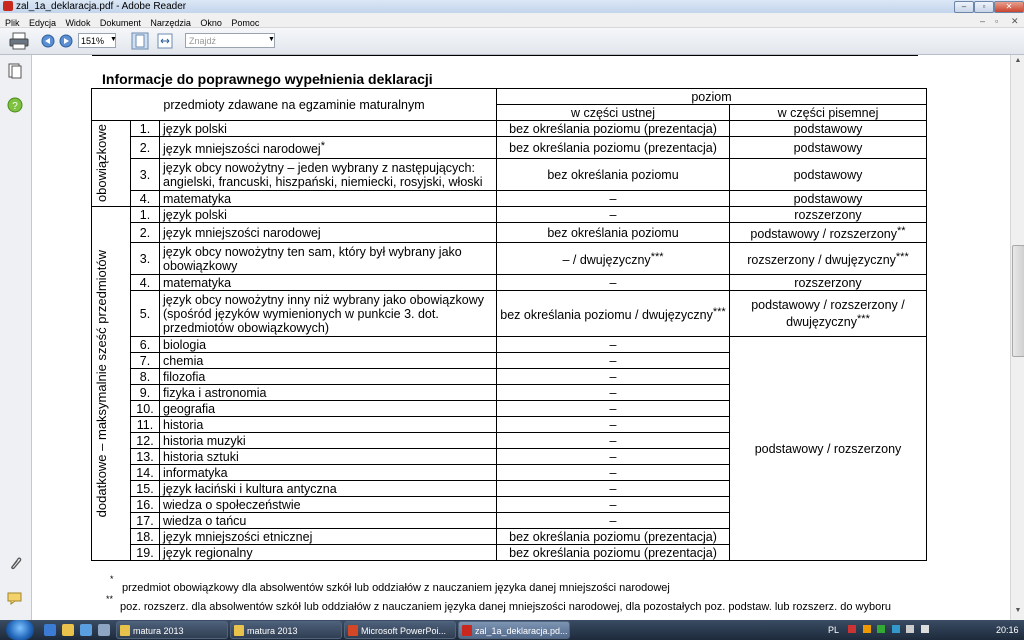 This screenshot has width=1024, height=640. What do you see at coordinates (48, 41) in the screenshot?
I see `previous-page-icon` at bounding box center [48, 41].